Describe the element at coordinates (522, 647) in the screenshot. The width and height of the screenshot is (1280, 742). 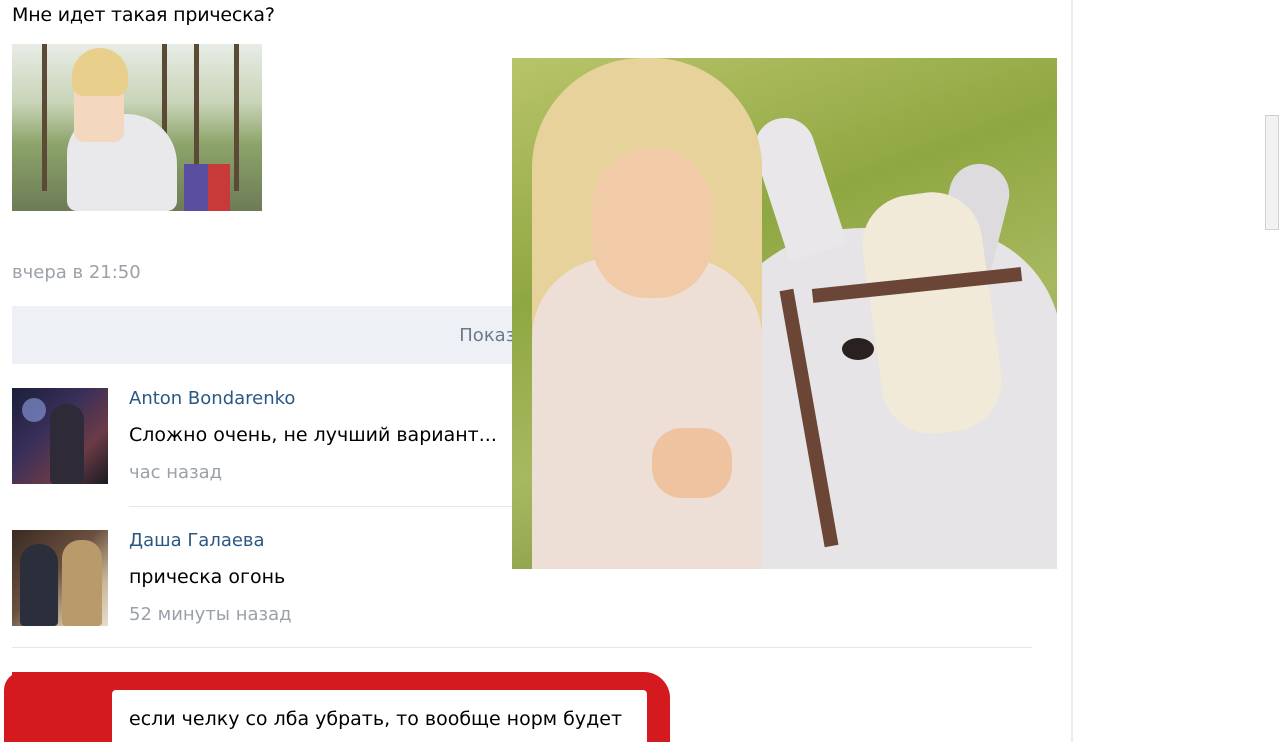
I see `divider` at that location.